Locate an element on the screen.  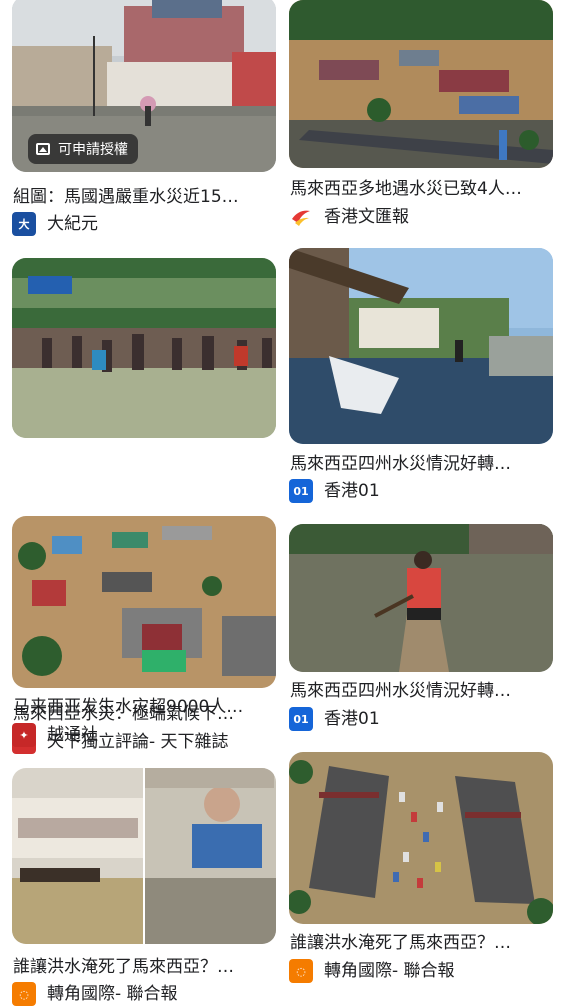
license-chip-label: 可申請授權 is located at coordinates (93, 150).